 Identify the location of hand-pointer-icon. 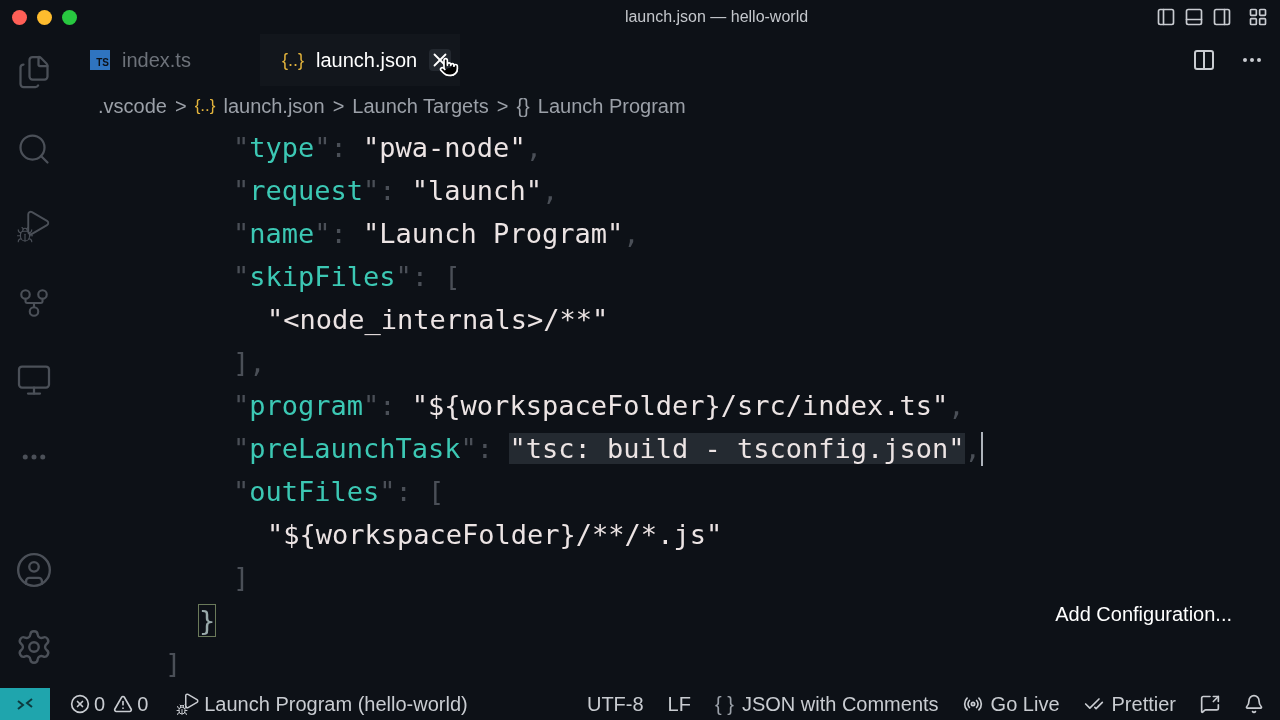
(449, 67).